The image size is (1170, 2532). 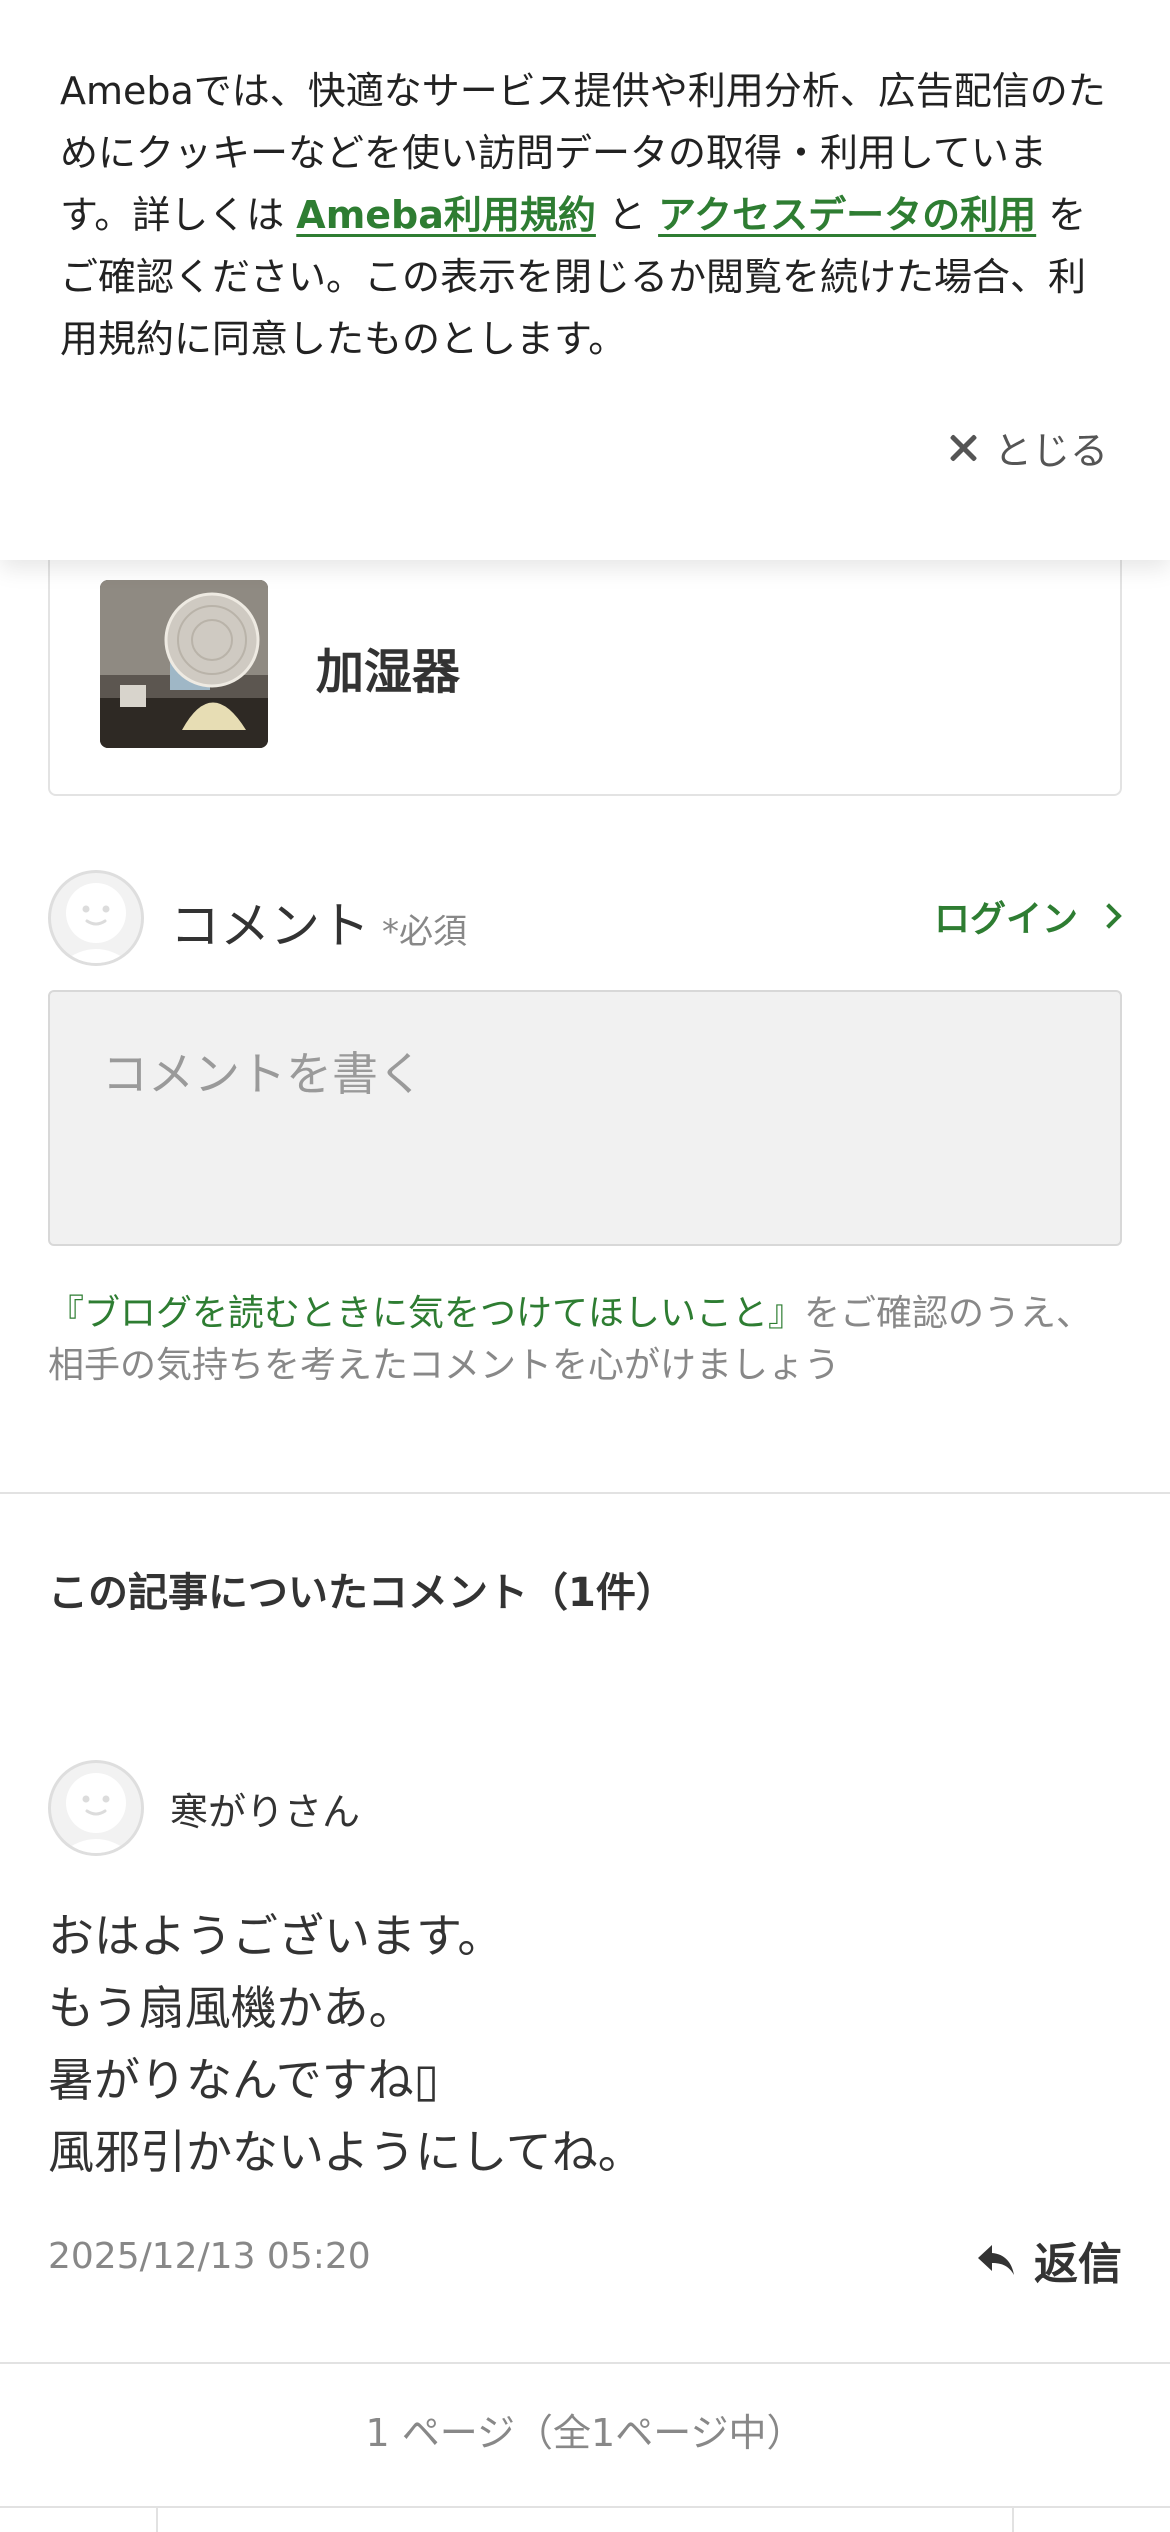 What do you see at coordinates (388, 672) in the screenshot?
I see `article-title: 加湿器` at bounding box center [388, 672].